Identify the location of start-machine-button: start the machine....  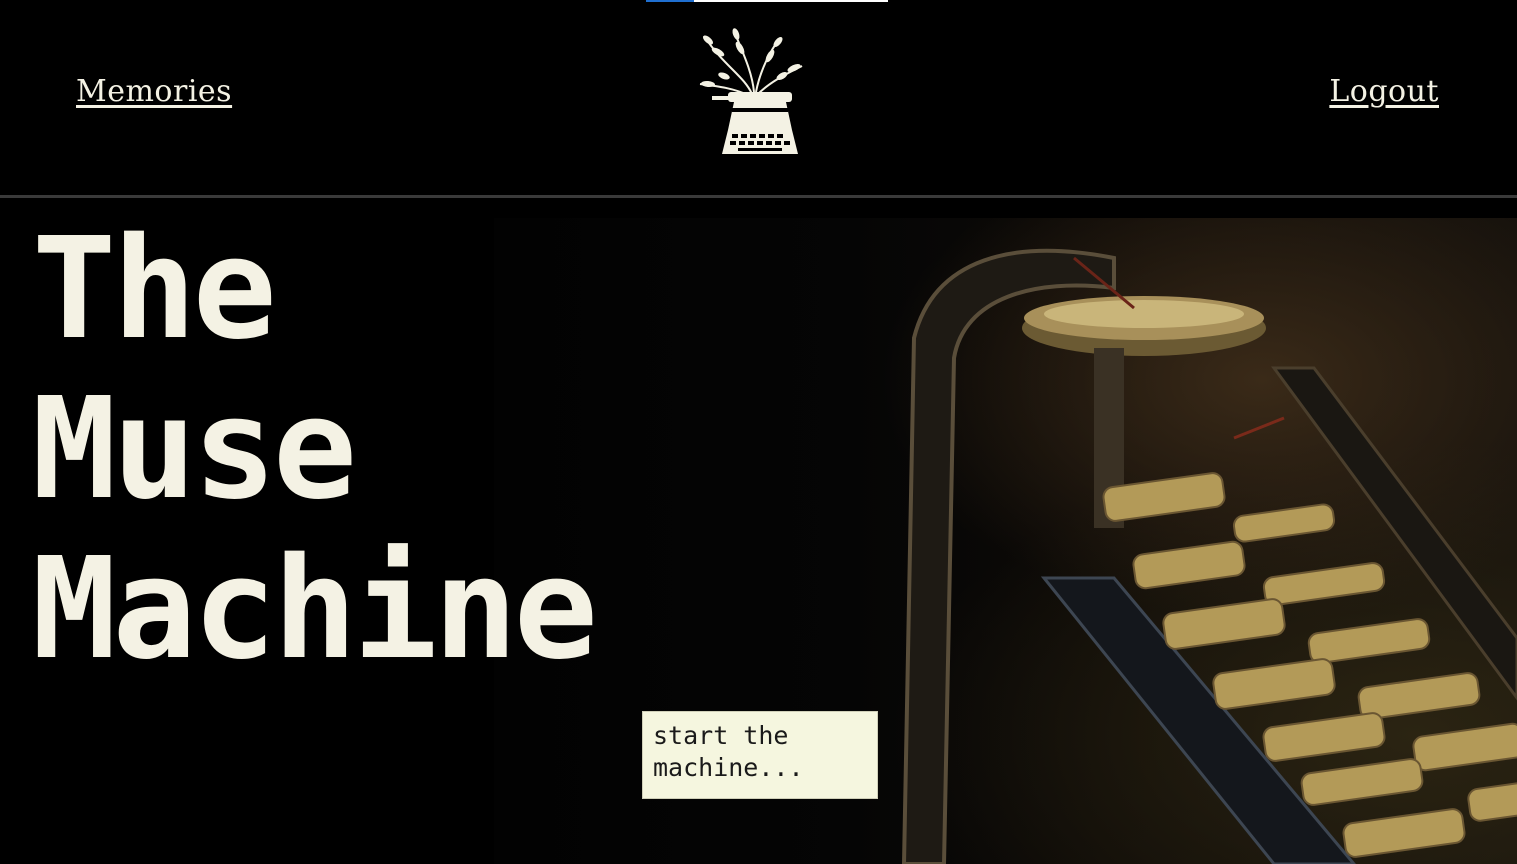
(760, 755).